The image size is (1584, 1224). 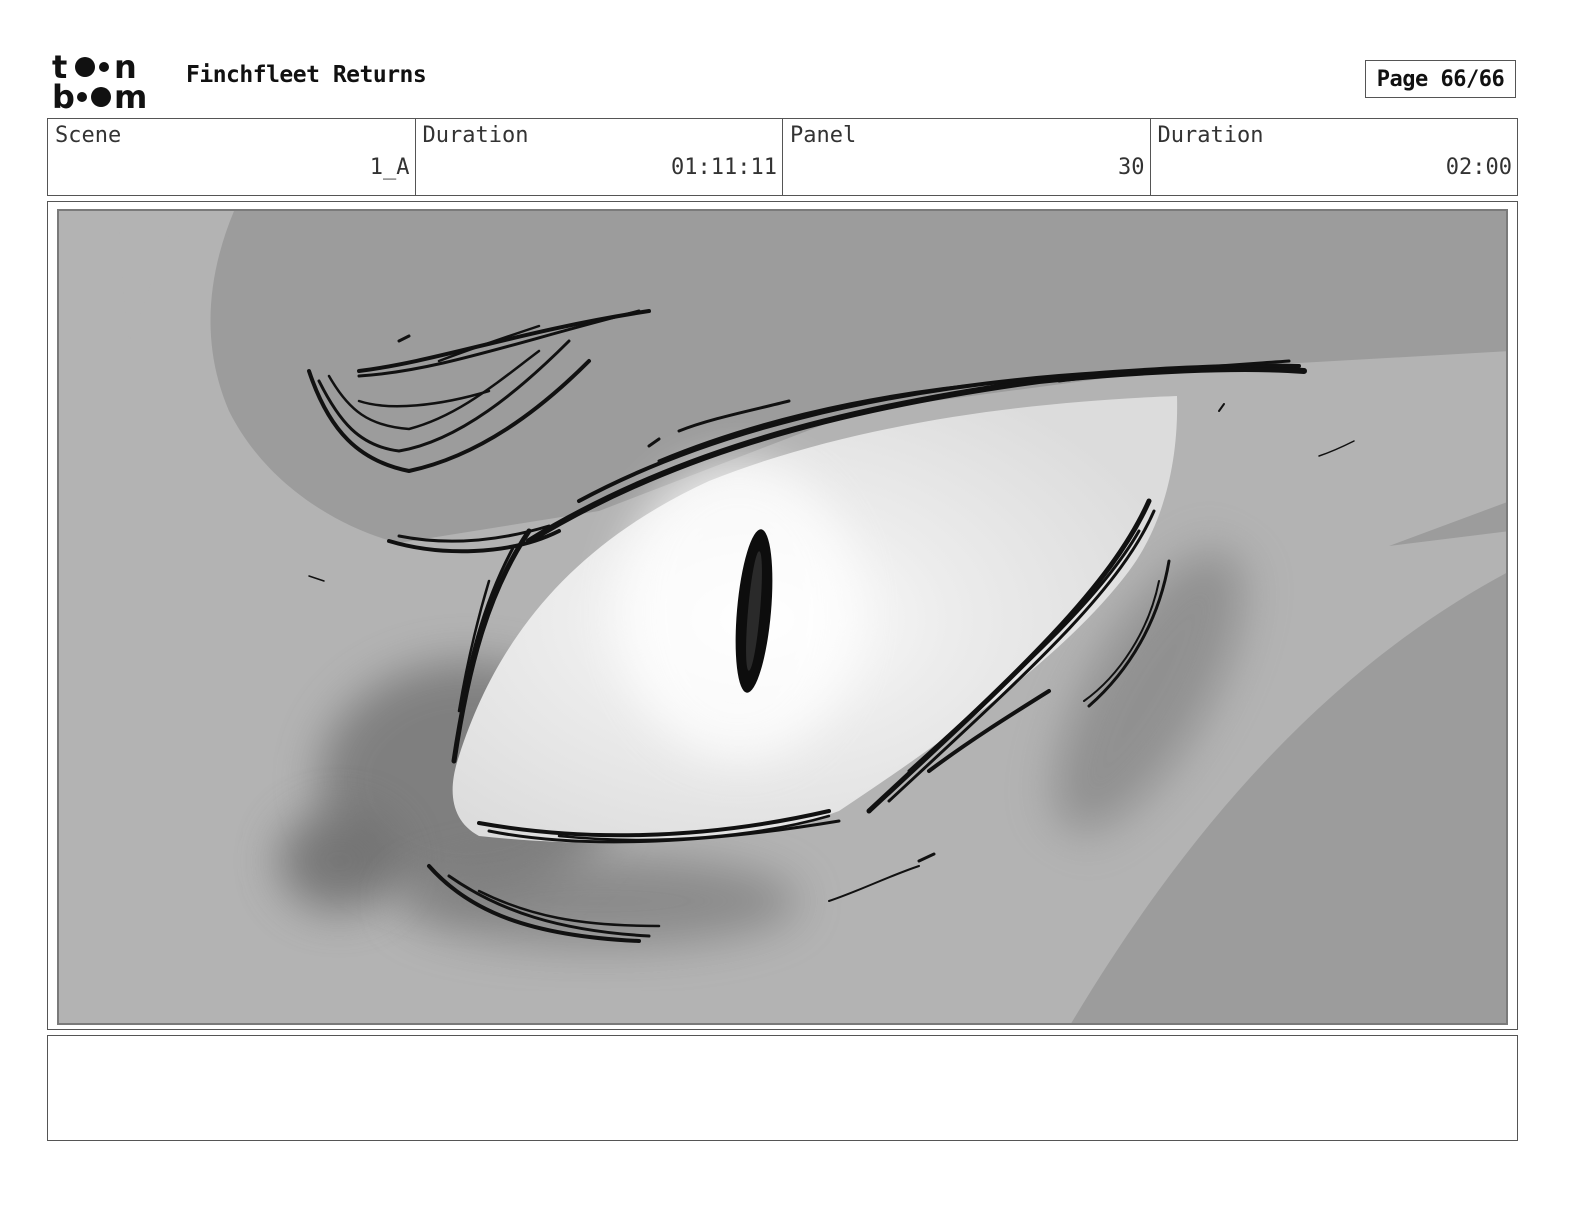 What do you see at coordinates (1440, 79) in the screenshot?
I see `page-indicator: Page 66/66` at bounding box center [1440, 79].